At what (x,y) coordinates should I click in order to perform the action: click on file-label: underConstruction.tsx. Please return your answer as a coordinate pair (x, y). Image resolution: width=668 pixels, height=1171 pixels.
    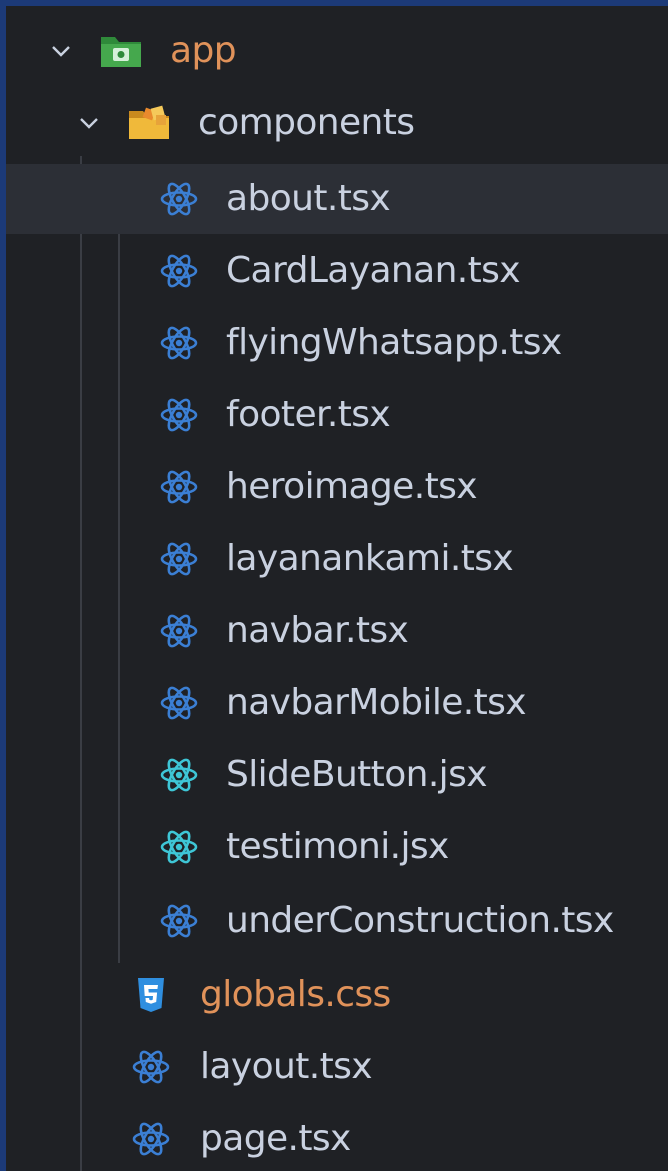
    Looking at the image, I should click on (420, 920).